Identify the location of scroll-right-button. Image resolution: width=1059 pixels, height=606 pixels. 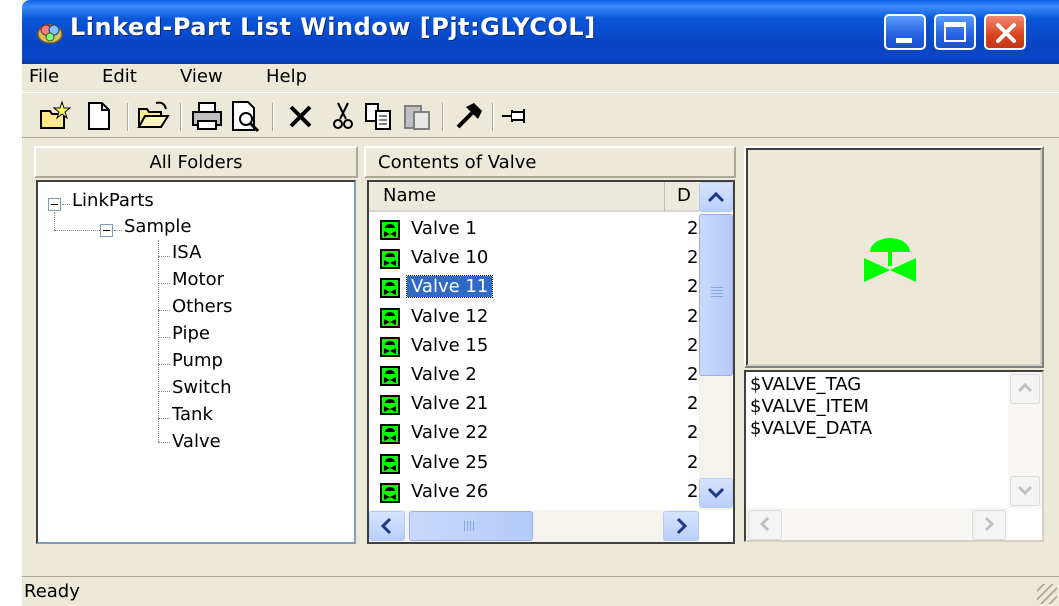
(681, 526).